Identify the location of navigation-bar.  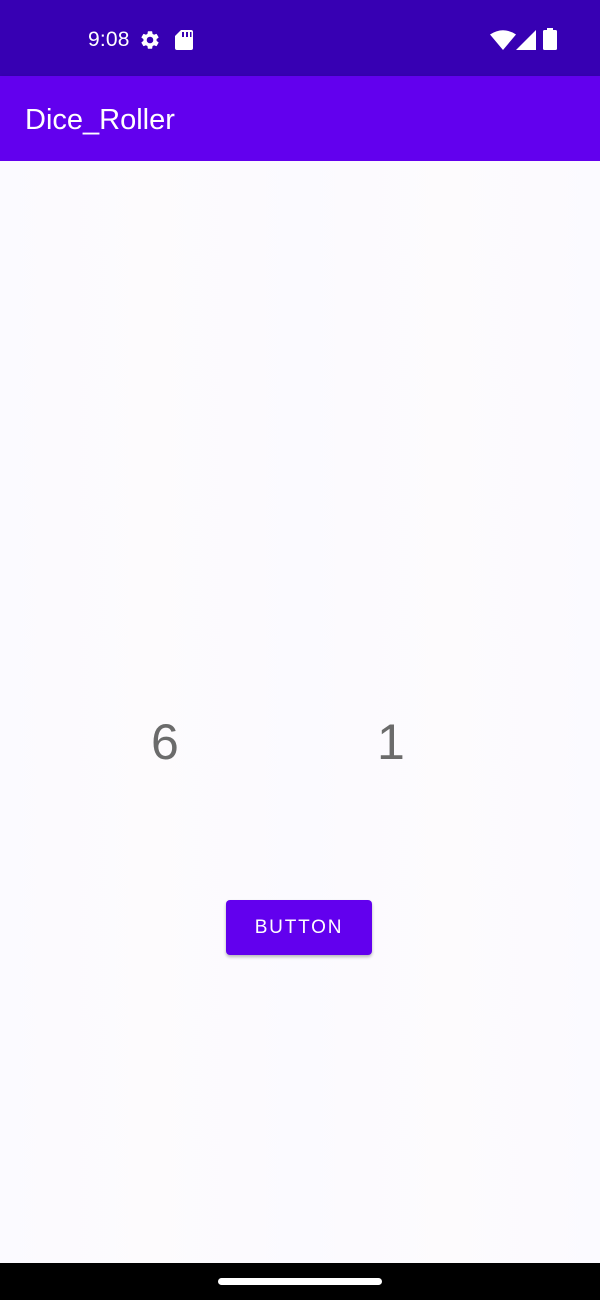
(300, 1281).